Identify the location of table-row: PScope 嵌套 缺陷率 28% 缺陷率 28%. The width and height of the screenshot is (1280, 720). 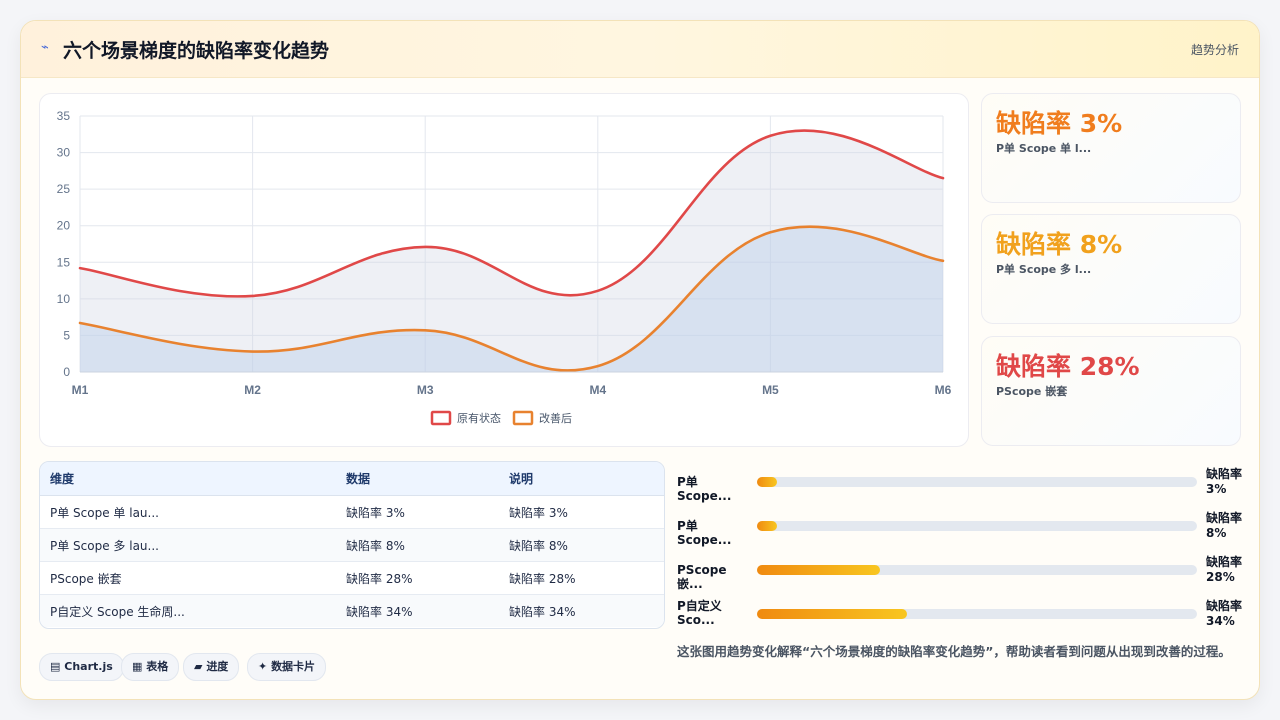
(352, 578).